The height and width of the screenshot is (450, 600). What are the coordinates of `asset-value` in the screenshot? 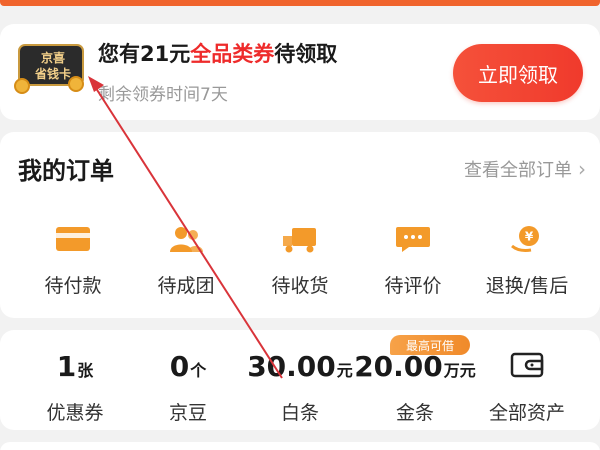 It's located at (527, 367).